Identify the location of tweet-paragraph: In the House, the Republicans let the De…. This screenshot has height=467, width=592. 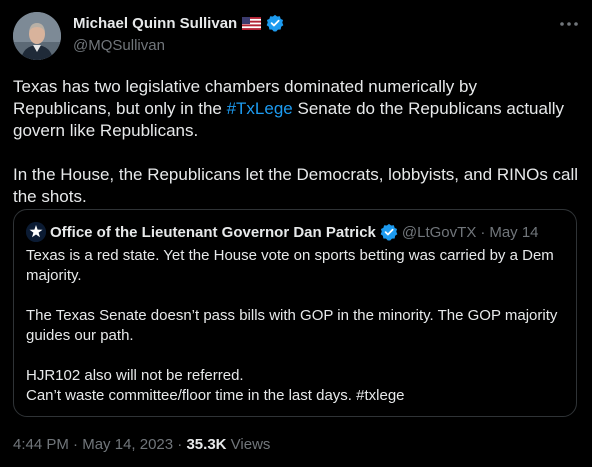
(296, 185).